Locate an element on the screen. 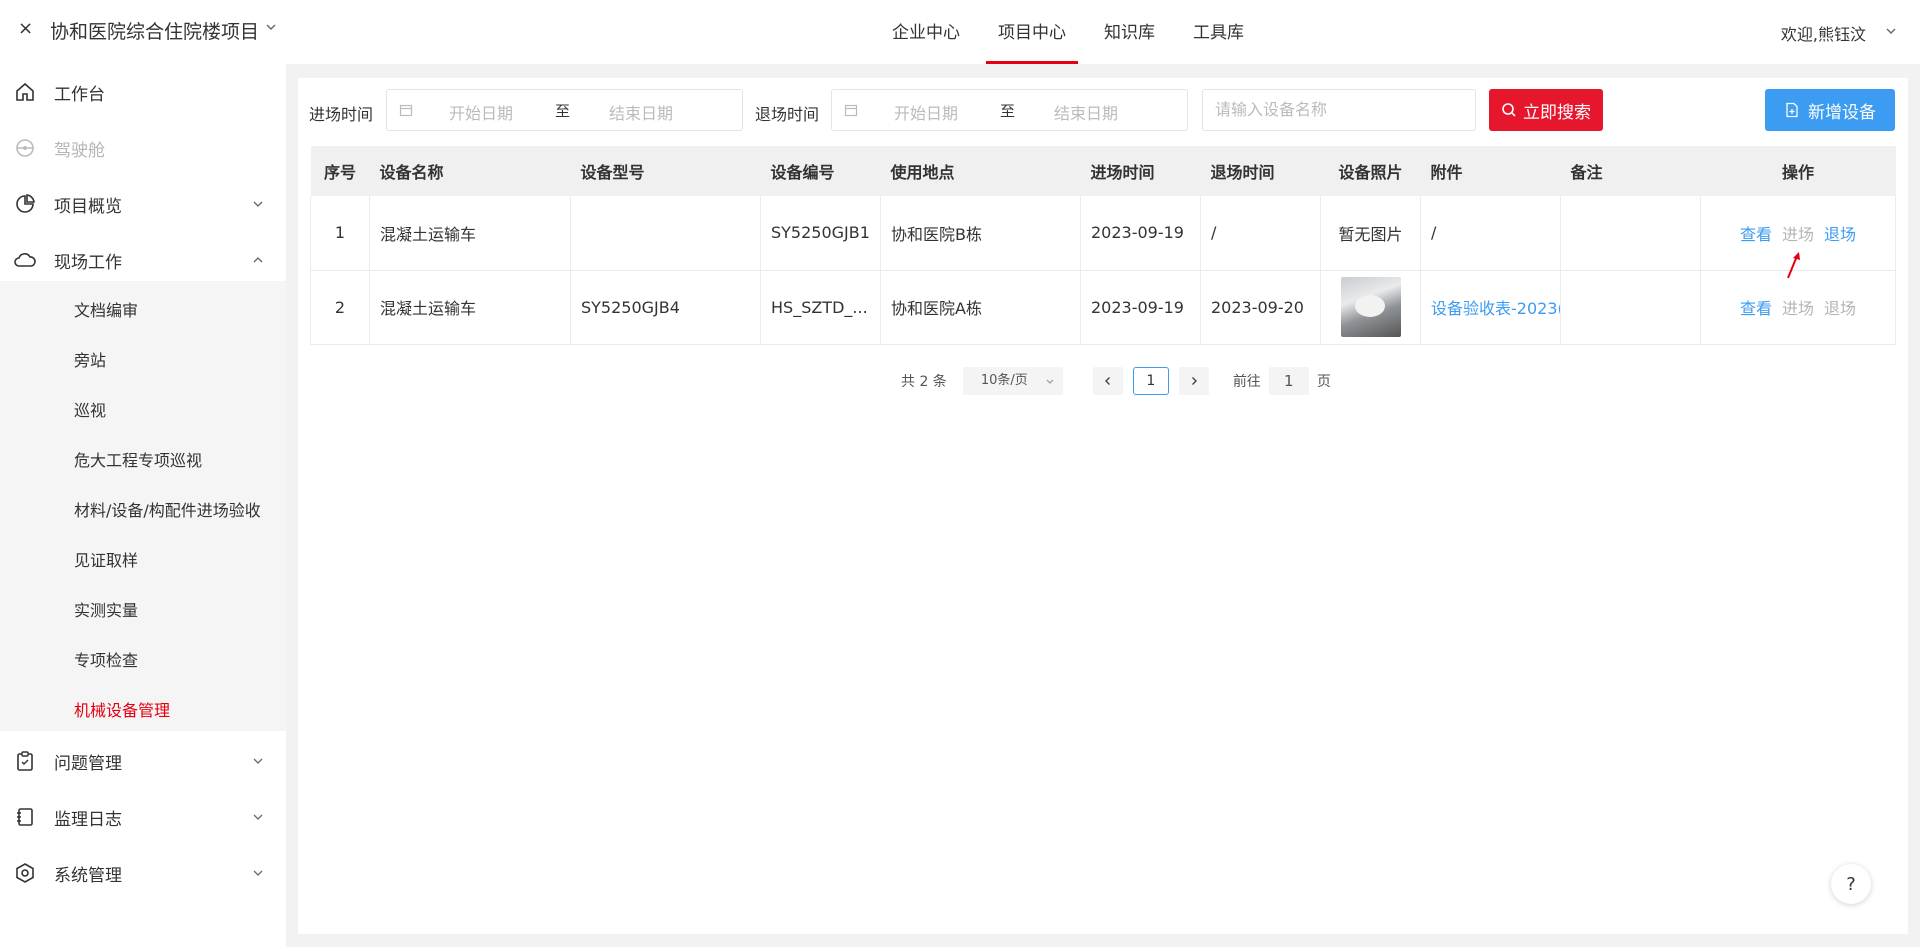 This screenshot has height=947, width=1920. cell-attachment: 设备验收表-2023( is located at coordinates (1490, 307).